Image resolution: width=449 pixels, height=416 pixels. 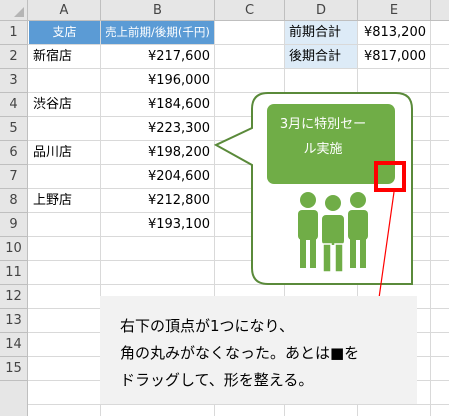 What do you see at coordinates (240, 353) in the screenshot?
I see `note-line-2: 角の丸みがなくなった。あとは■を` at bounding box center [240, 353].